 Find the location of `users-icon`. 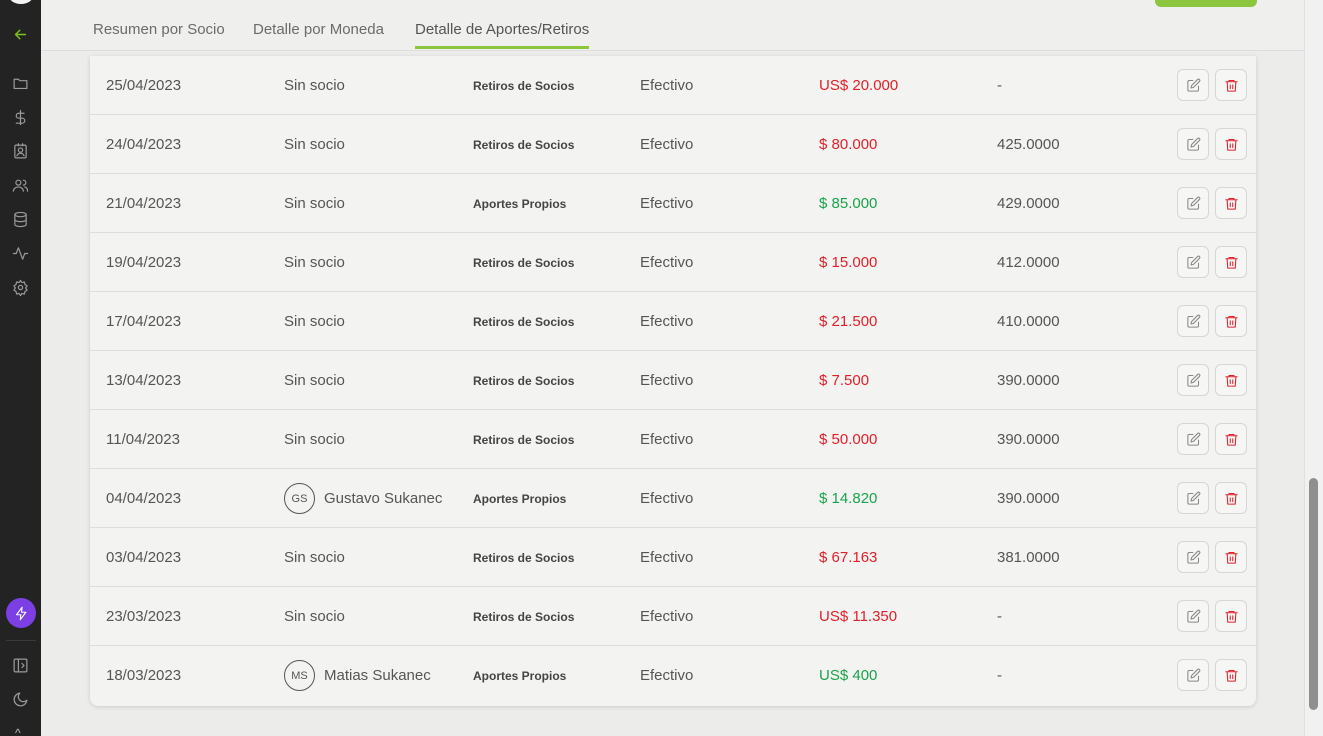

users-icon is located at coordinates (20, 185).